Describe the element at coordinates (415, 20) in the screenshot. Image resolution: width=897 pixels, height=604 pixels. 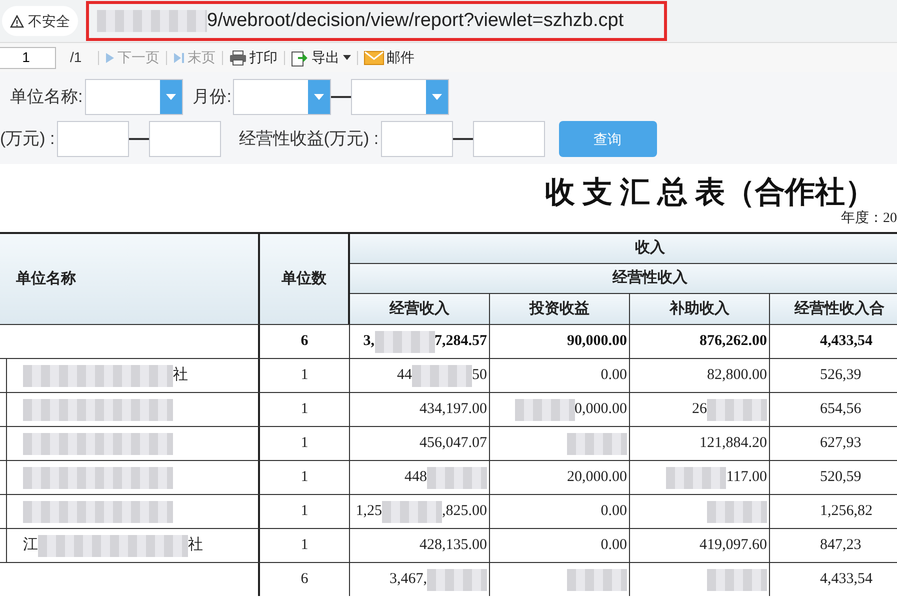
I see `url-text: 9/webroot/decision/view/report?viewlet=szhzb.cpt` at that location.